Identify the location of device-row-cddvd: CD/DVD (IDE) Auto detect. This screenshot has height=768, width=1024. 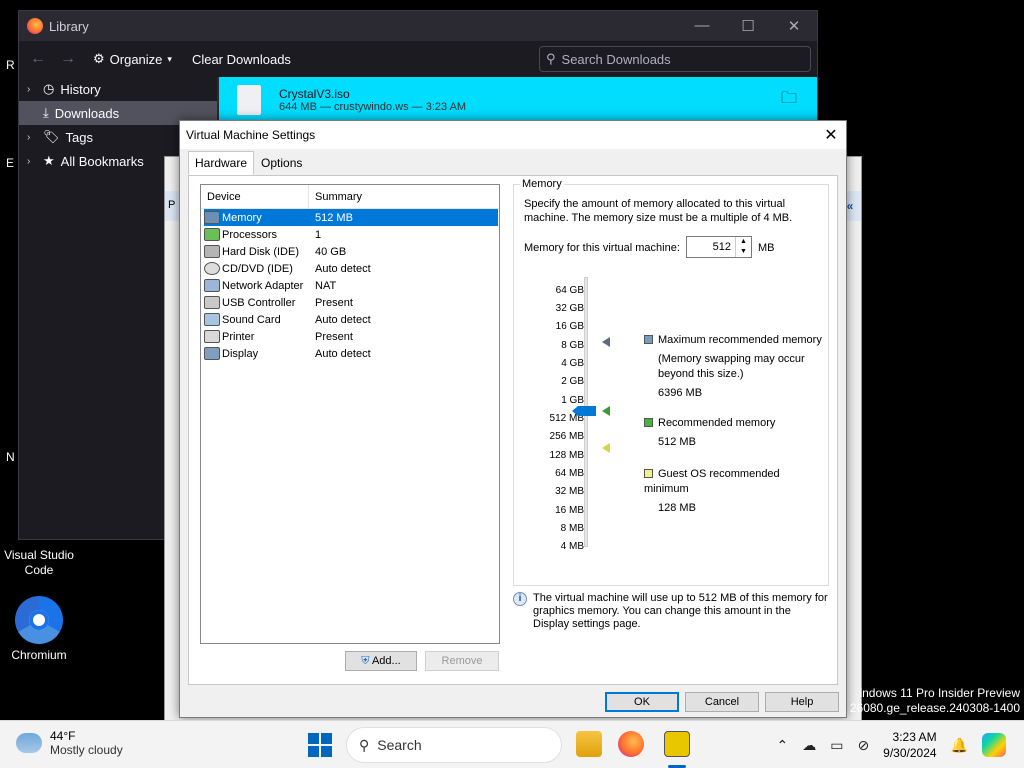
(351, 268).